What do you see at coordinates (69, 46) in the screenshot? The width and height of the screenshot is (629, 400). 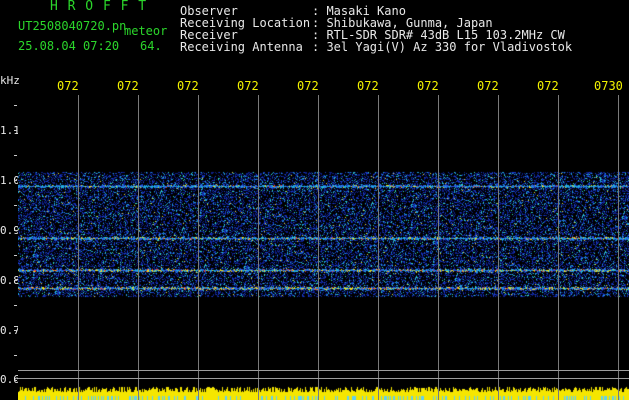 I see `datetime-label: 25.08.04 07:20` at bounding box center [69, 46].